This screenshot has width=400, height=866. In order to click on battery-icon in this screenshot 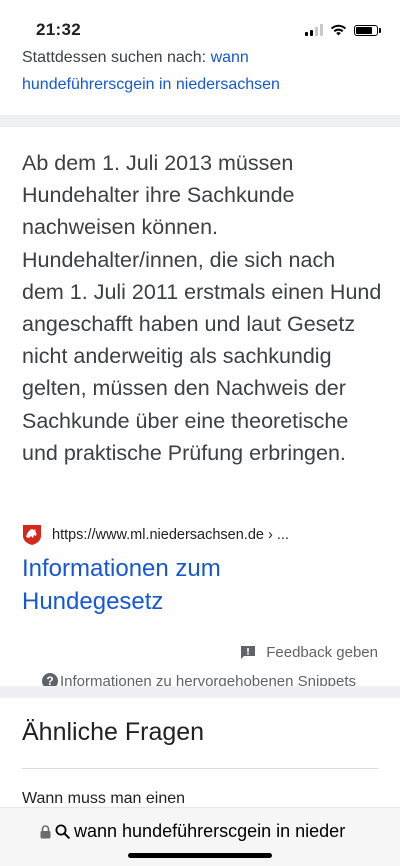, I will do `click(367, 30)`.